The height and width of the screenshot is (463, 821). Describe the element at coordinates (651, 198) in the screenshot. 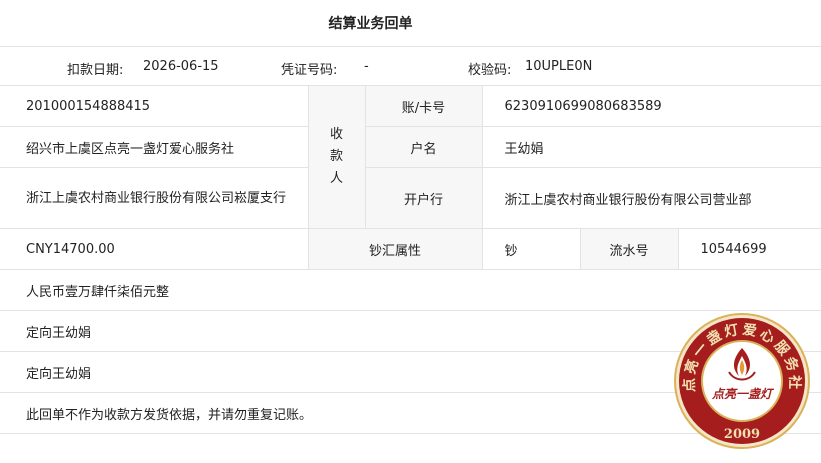

I see `payee-bank-value: 浙江上虞农村商业银行股份有限公司营业部` at that location.